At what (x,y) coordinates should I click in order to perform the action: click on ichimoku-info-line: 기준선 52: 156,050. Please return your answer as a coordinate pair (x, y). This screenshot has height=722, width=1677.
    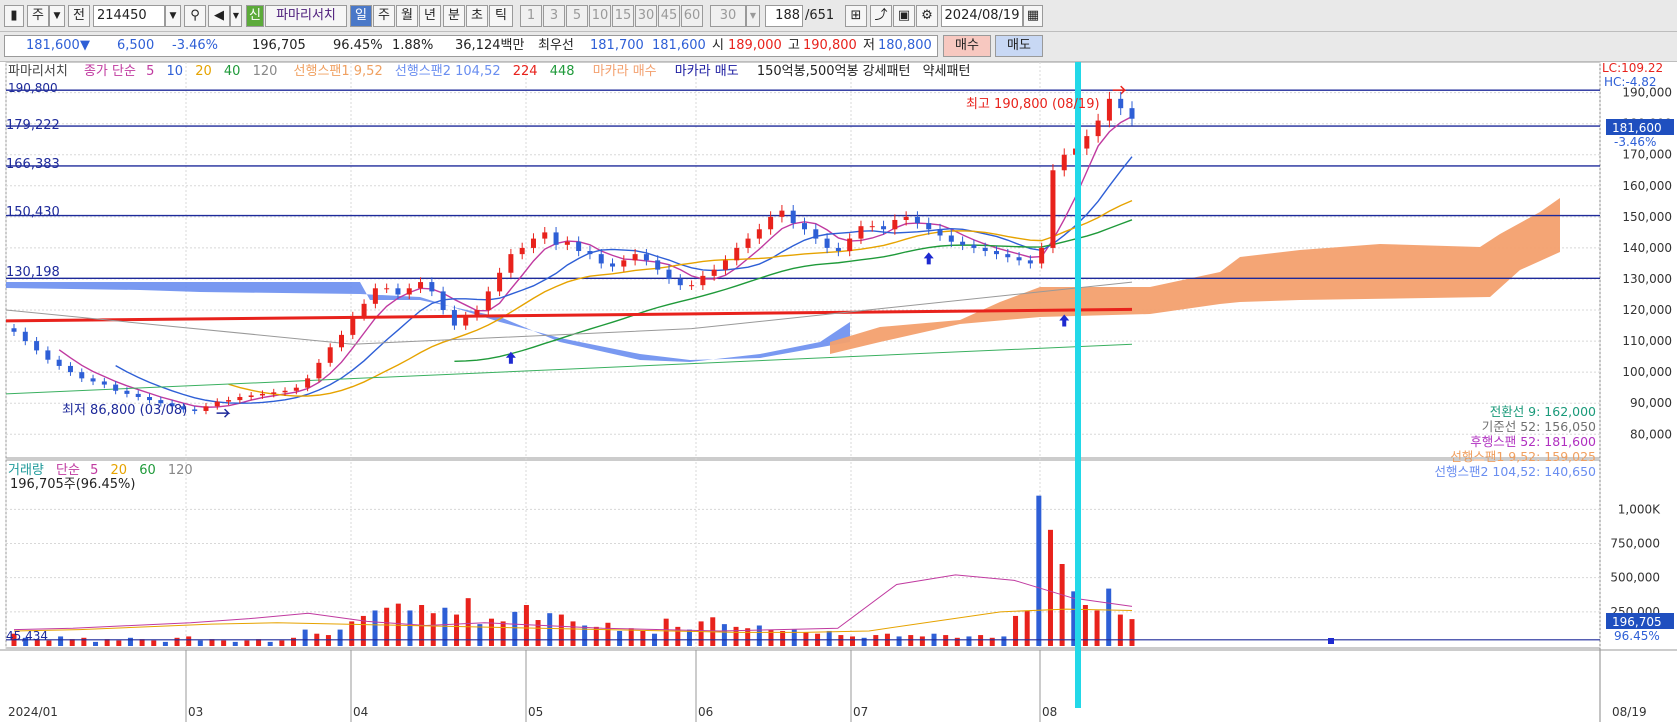
    Looking at the image, I should click on (1539, 426).